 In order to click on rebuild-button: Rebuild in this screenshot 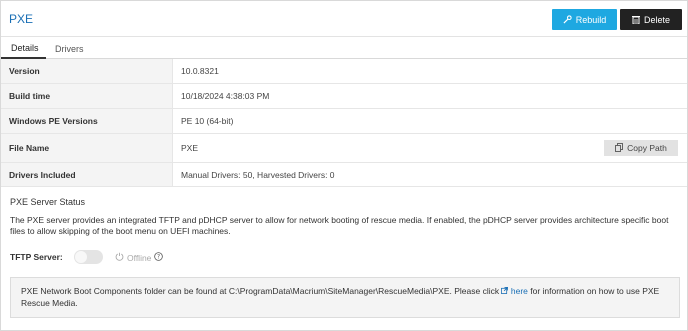, I will do `click(584, 19)`.